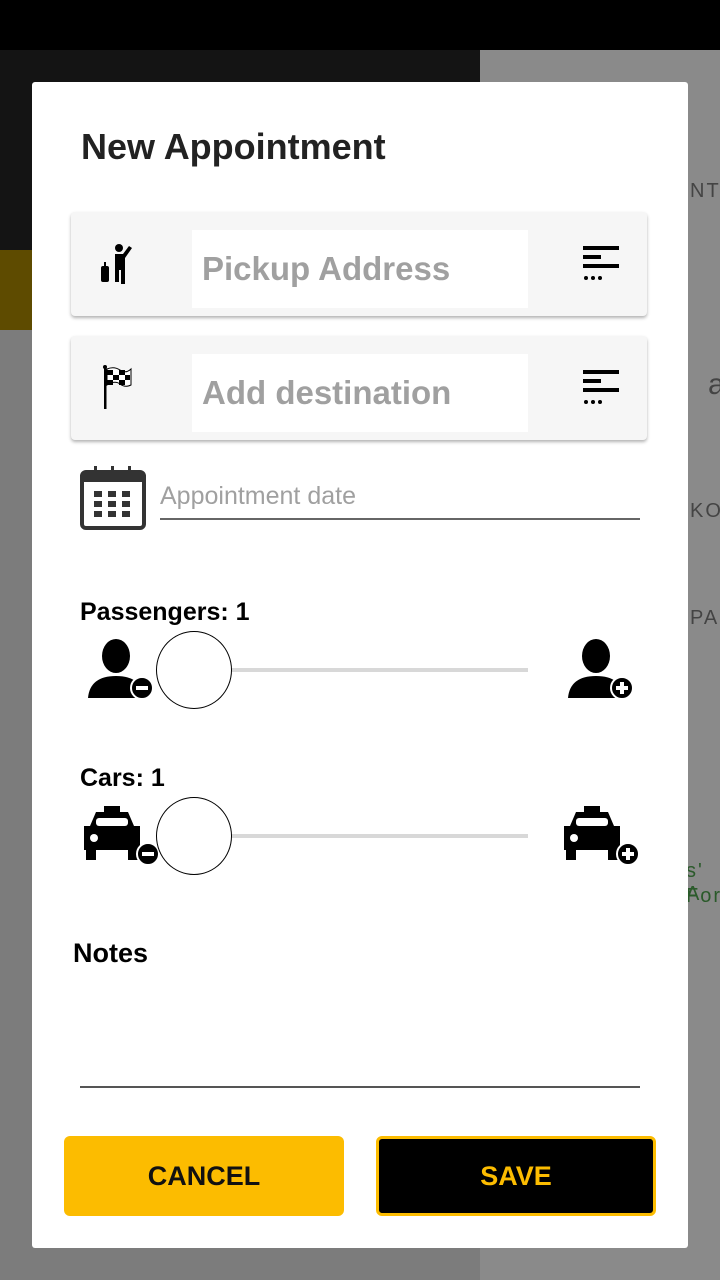 The width and height of the screenshot is (720, 1280). What do you see at coordinates (233, 146) in the screenshot?
I see `dialog-title: New Appointment` at bounding box center [233, 146].